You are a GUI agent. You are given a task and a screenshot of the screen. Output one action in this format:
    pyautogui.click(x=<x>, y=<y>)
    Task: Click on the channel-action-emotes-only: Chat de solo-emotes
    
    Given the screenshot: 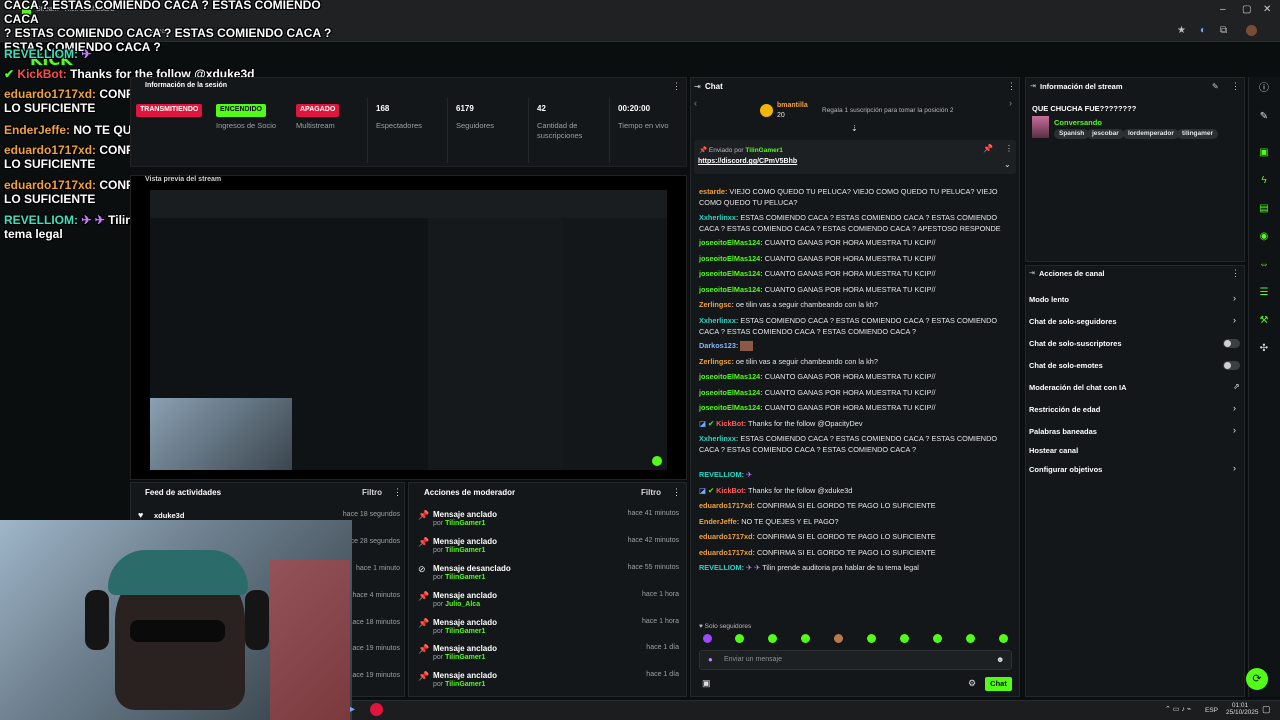 What is the action you would take?
    pyautogui.click(x=1066, y=365)
    